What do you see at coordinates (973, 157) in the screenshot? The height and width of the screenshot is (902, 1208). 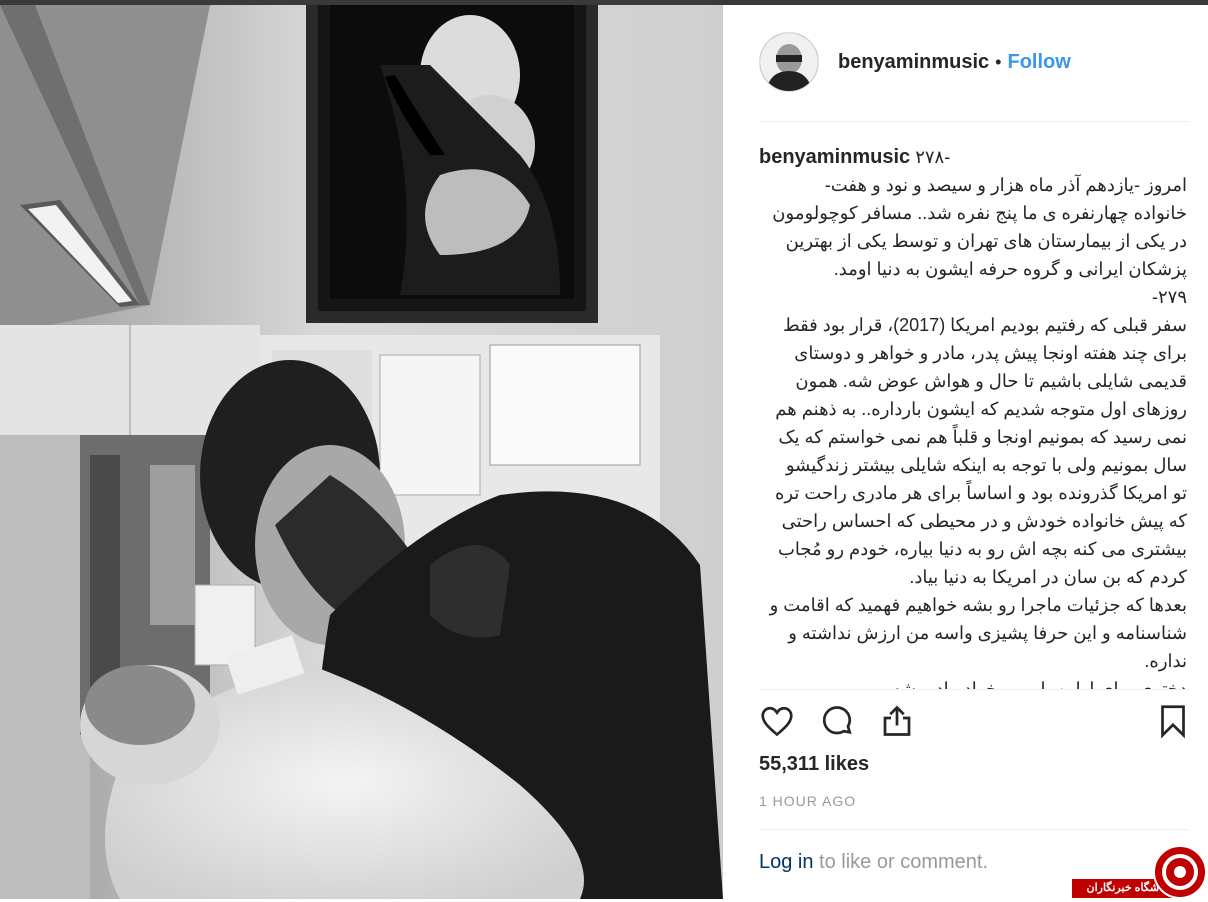 I see `caption-header: benyaminmusic ۲۷۸-` at bounding box center [973, 157].